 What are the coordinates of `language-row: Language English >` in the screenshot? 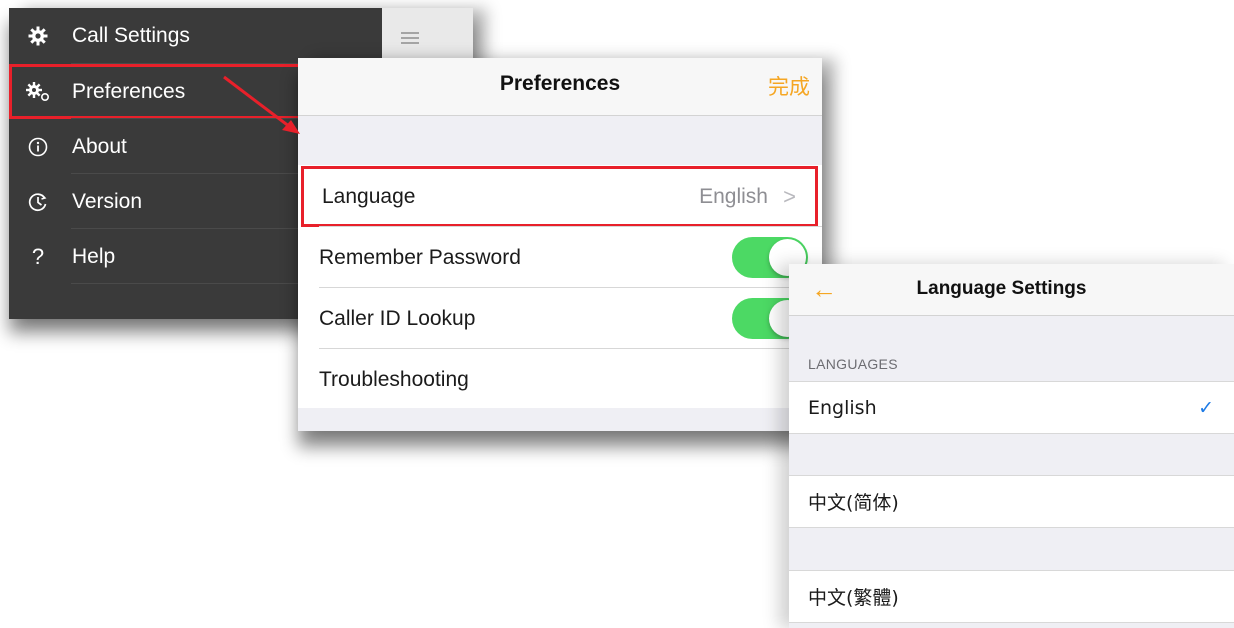 It's located at (559, 196).